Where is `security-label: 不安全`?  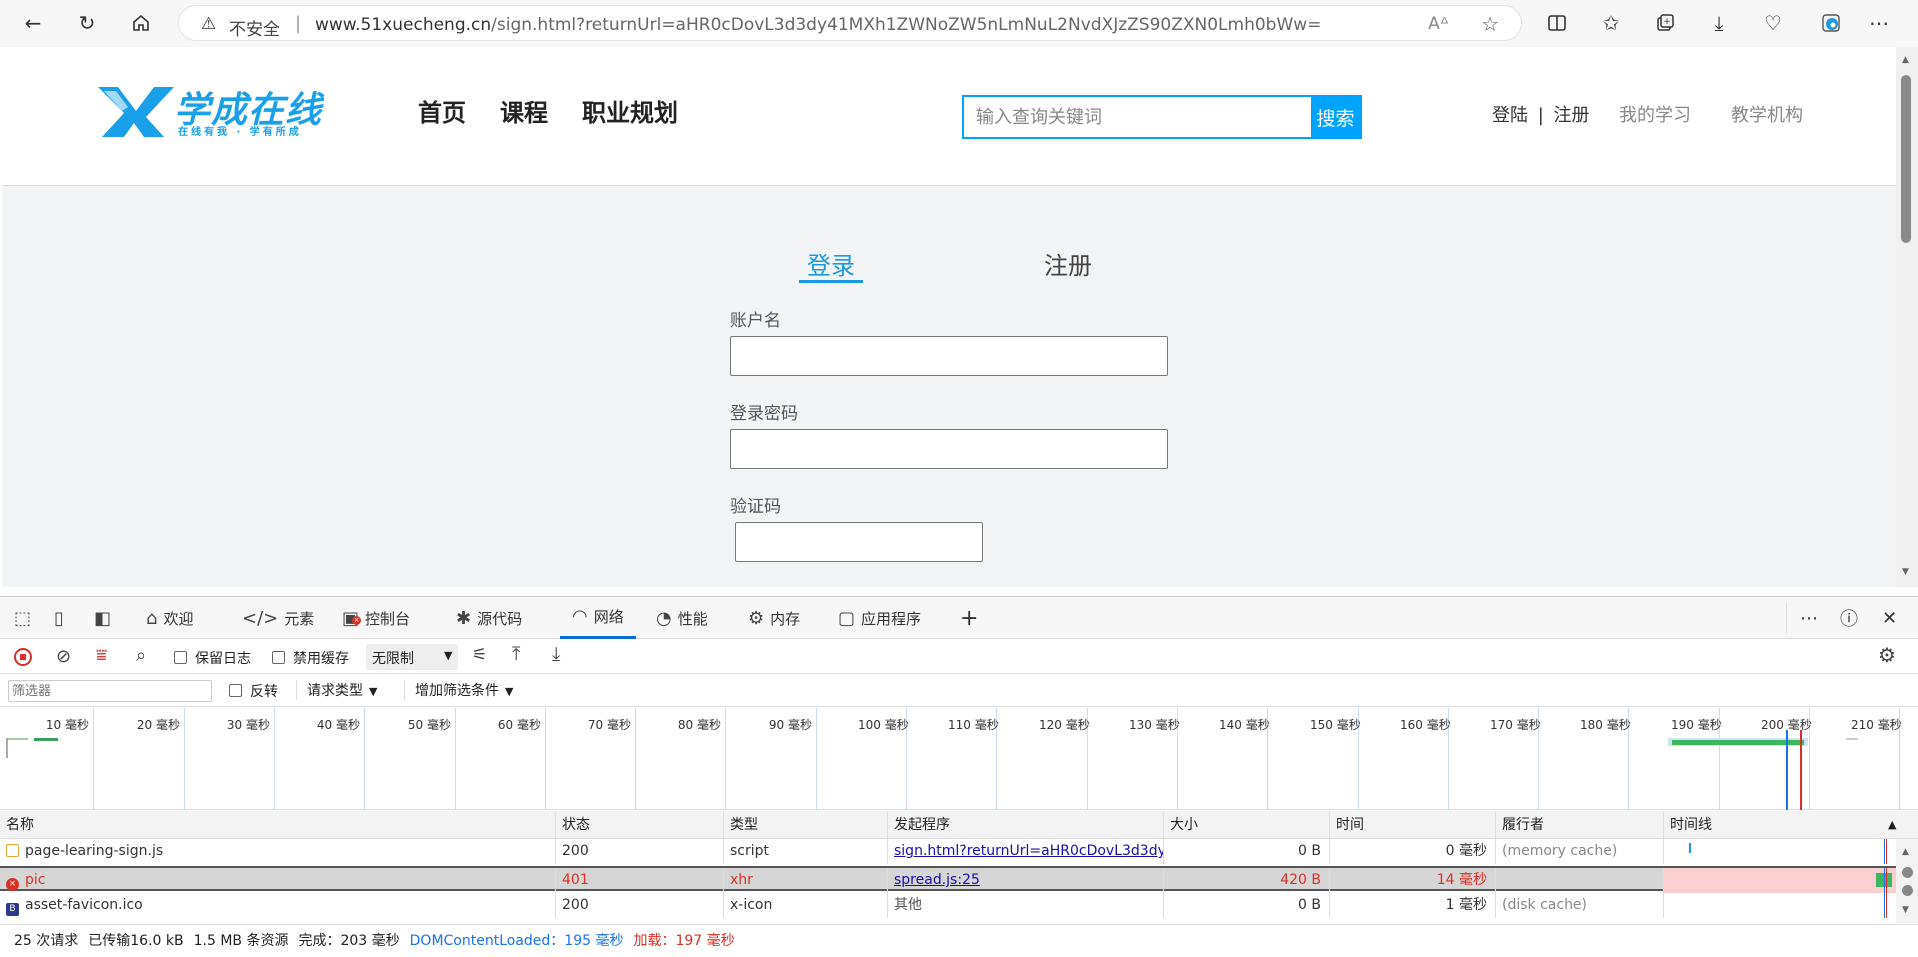
security-label: 不安全 is located at coordinates (254, 27).